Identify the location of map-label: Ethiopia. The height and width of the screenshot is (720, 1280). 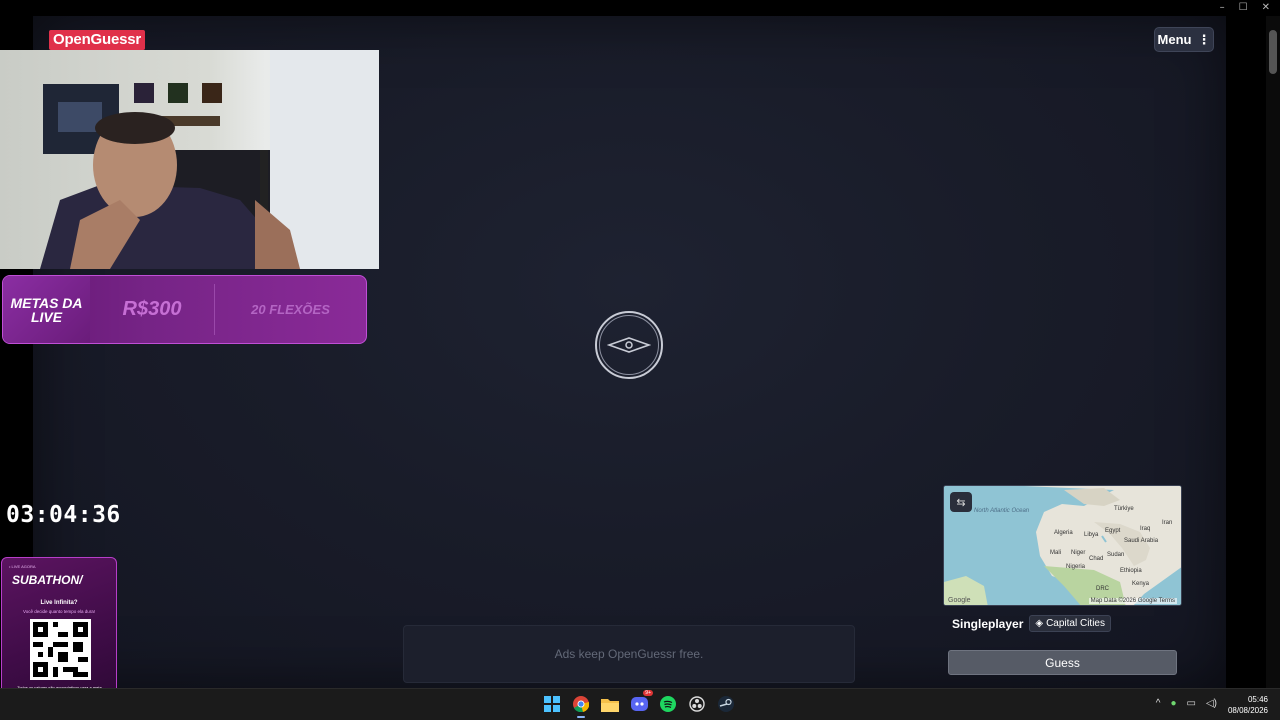
(1131, 571).